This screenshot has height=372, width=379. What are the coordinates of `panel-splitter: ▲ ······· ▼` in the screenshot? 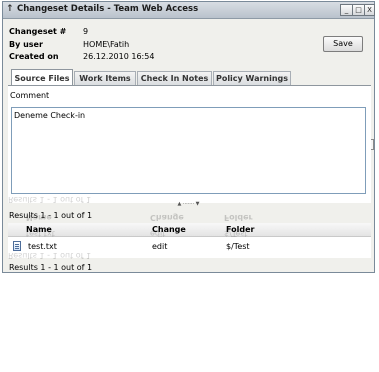 It's located at (188, 204).